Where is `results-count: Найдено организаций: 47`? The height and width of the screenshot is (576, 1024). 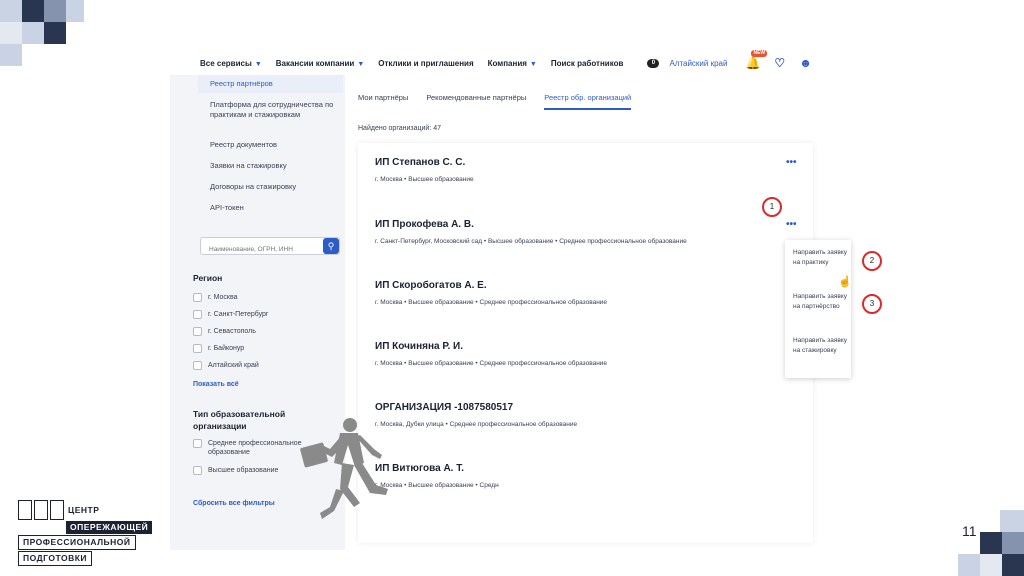
results-count: Найдено организаций: 47 is located at coordinates (400, 128).